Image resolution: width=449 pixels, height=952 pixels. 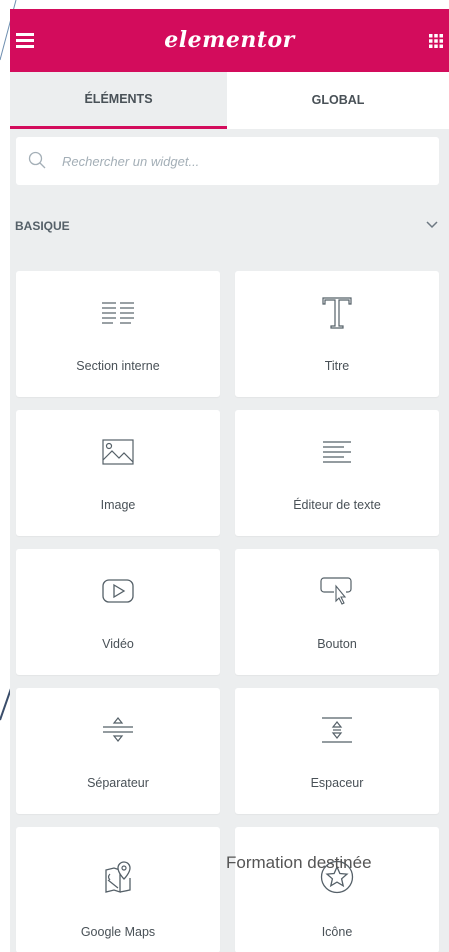 What do you see at coordinates (118, 100) in the screenshot?
I see `tab-elements: ÉLÉMENTS` at bounding box center [118, 100].